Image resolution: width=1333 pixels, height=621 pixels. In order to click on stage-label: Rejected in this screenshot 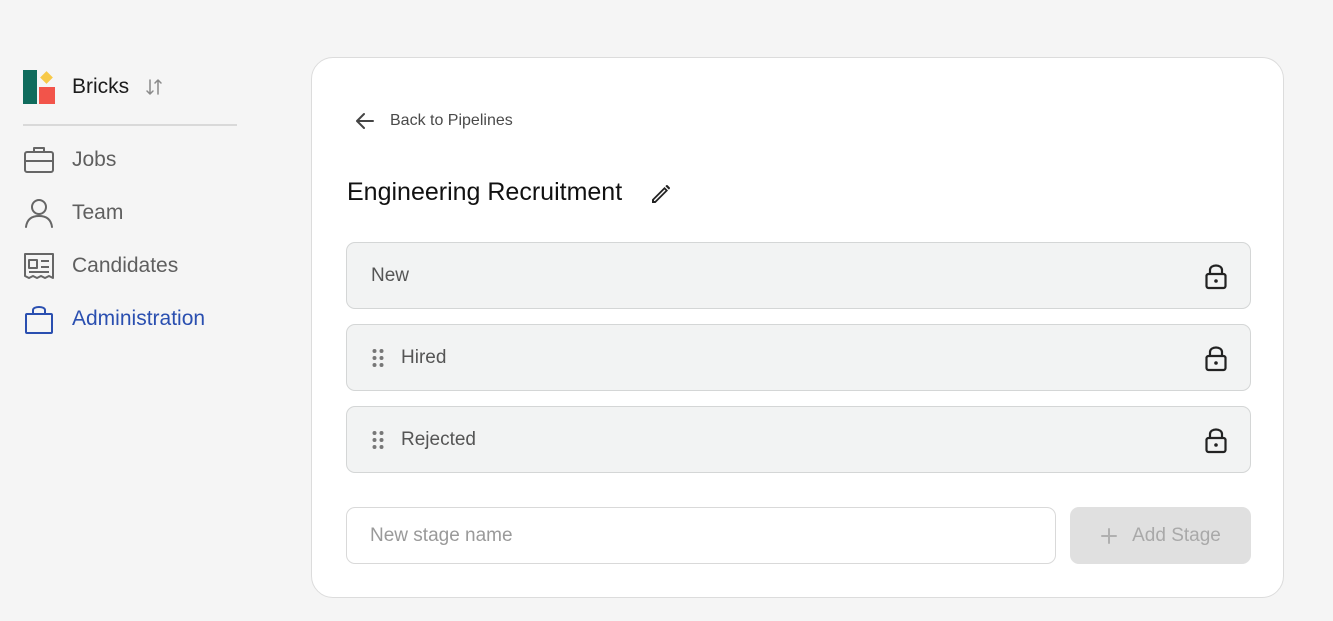, I will do `click(438, 439)`.